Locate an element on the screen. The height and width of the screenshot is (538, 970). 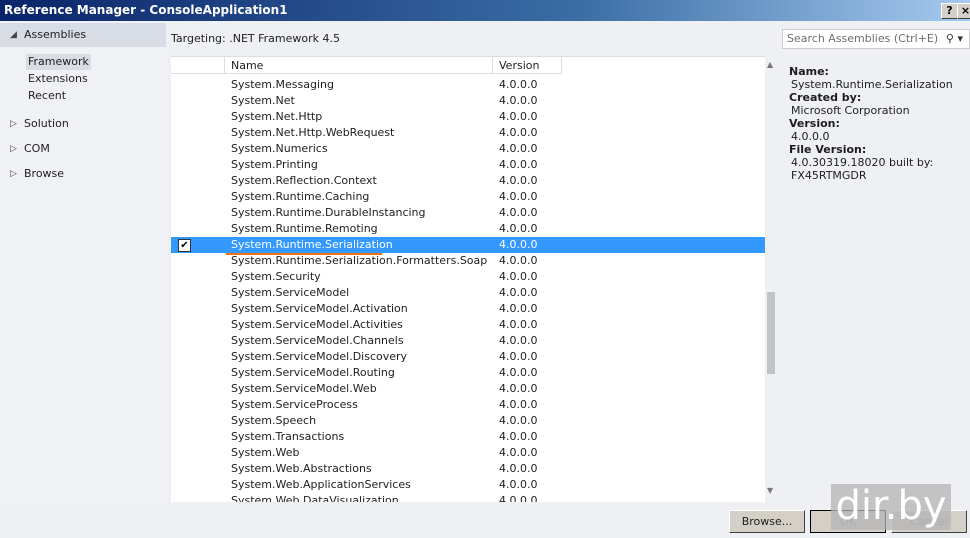
nav-assemblies: ◢ Assemblies is located at coordinates (83, 35).